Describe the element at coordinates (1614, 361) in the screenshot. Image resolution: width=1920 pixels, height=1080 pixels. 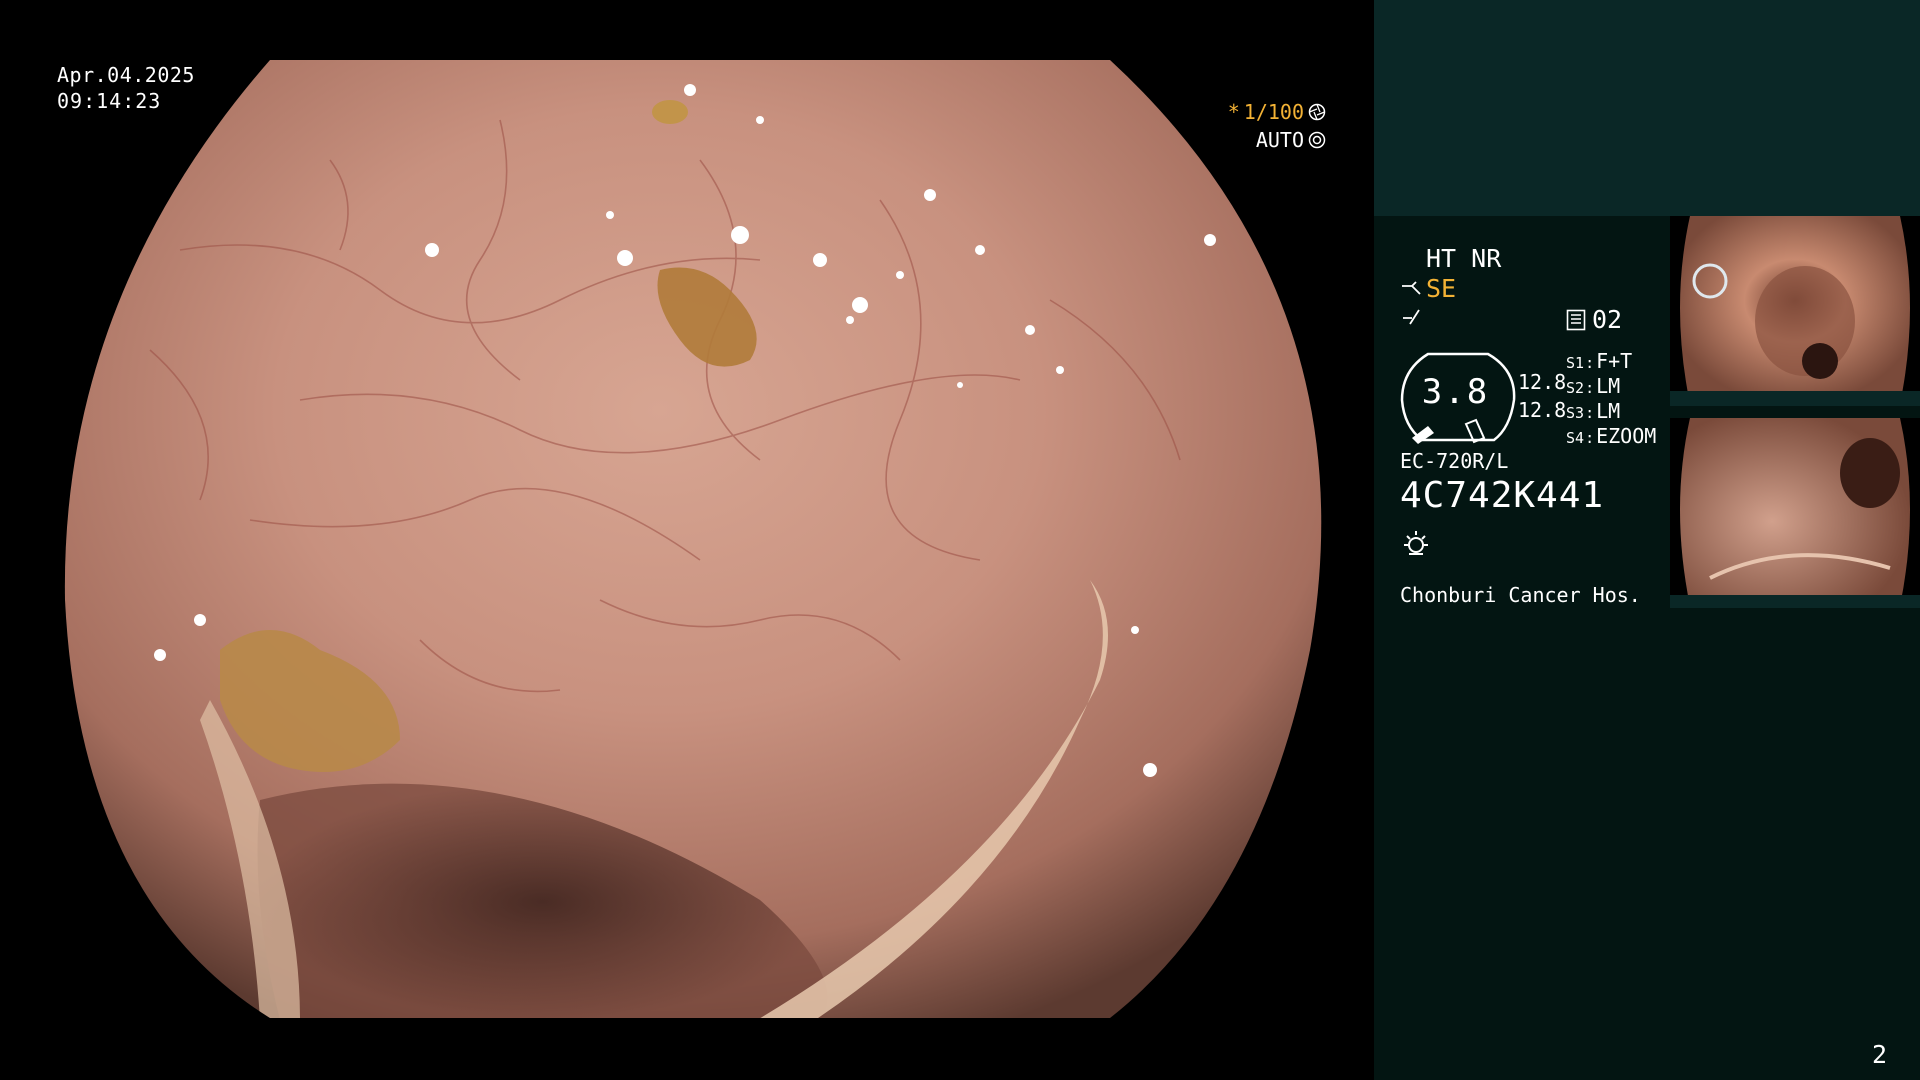
I see `switch-value: F+T` at that location.